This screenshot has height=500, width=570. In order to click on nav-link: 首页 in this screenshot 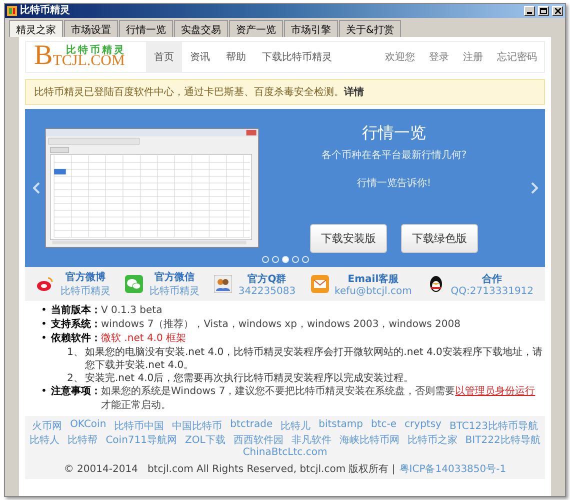, I will do `click(164, 57)`.